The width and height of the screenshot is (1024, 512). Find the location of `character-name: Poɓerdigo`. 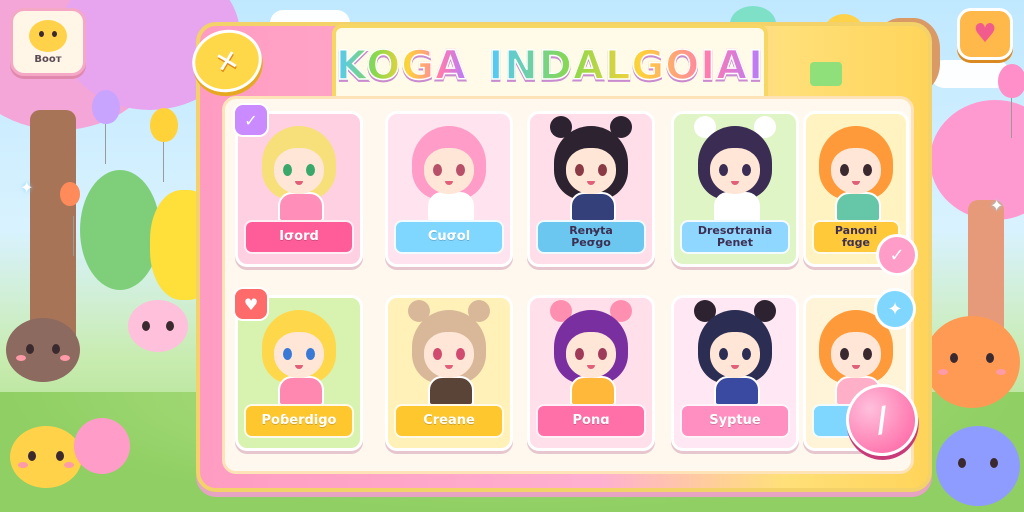

character-name: Poɓerdigo is located at coordinates (299, 421).